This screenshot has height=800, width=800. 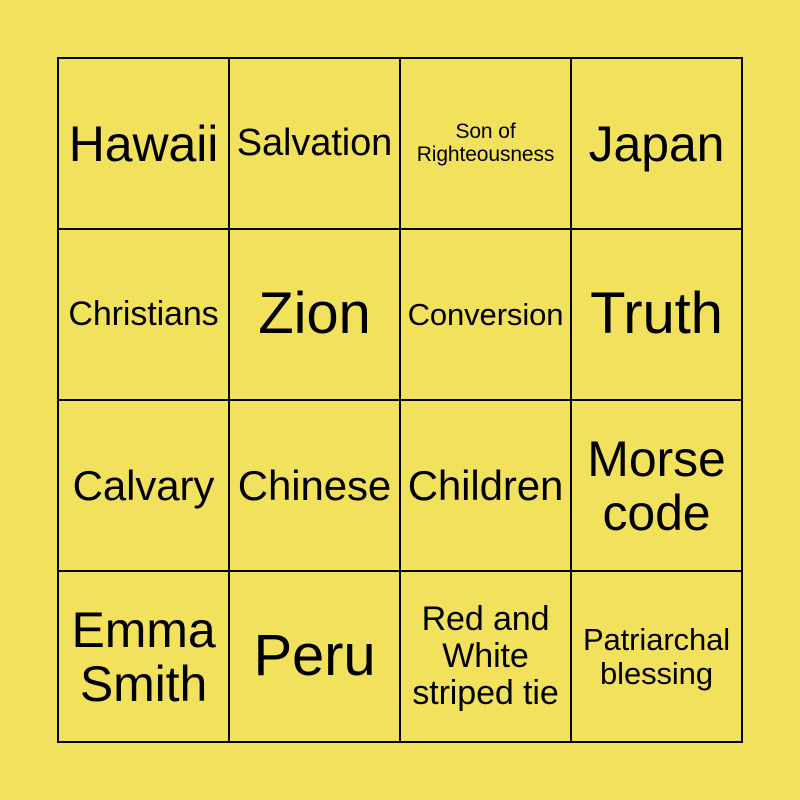 I want to click on bingo-cell-label: Chinese, so click(x=314, y=485).